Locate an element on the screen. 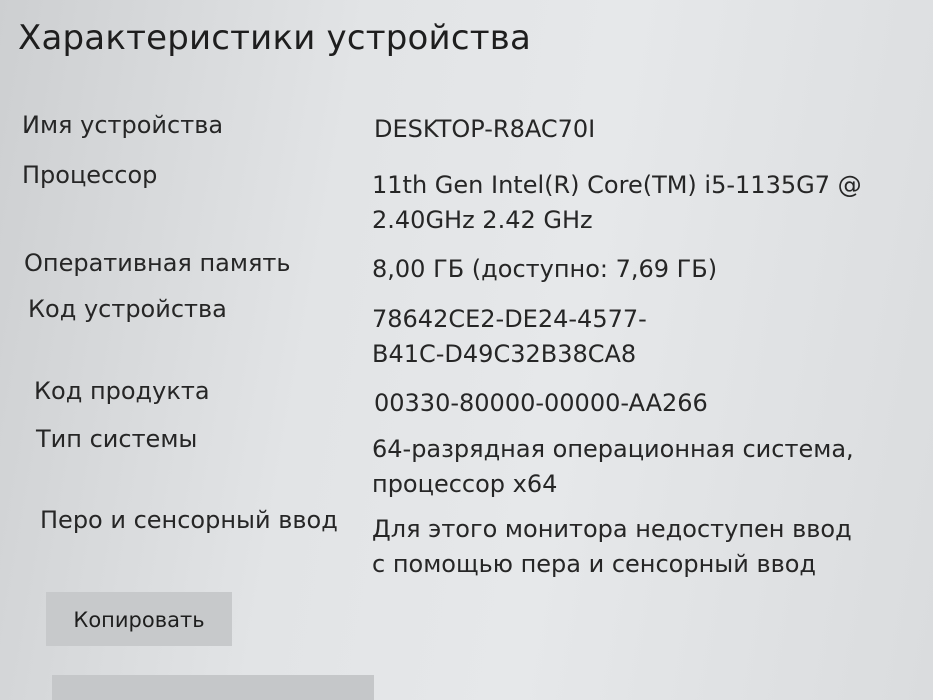 The width and height of the screenshot is (933, 700). spec-label-device-name: Имя устройства is located at coordinates (123, 125).